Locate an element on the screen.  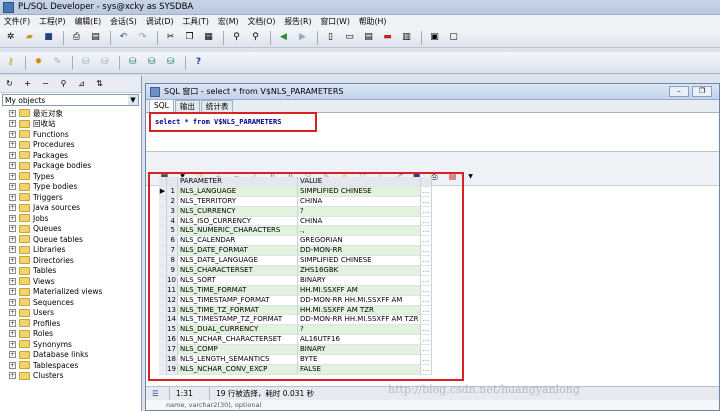
export-dropdown-icon: ▼ is located at coordinates (470, 177).